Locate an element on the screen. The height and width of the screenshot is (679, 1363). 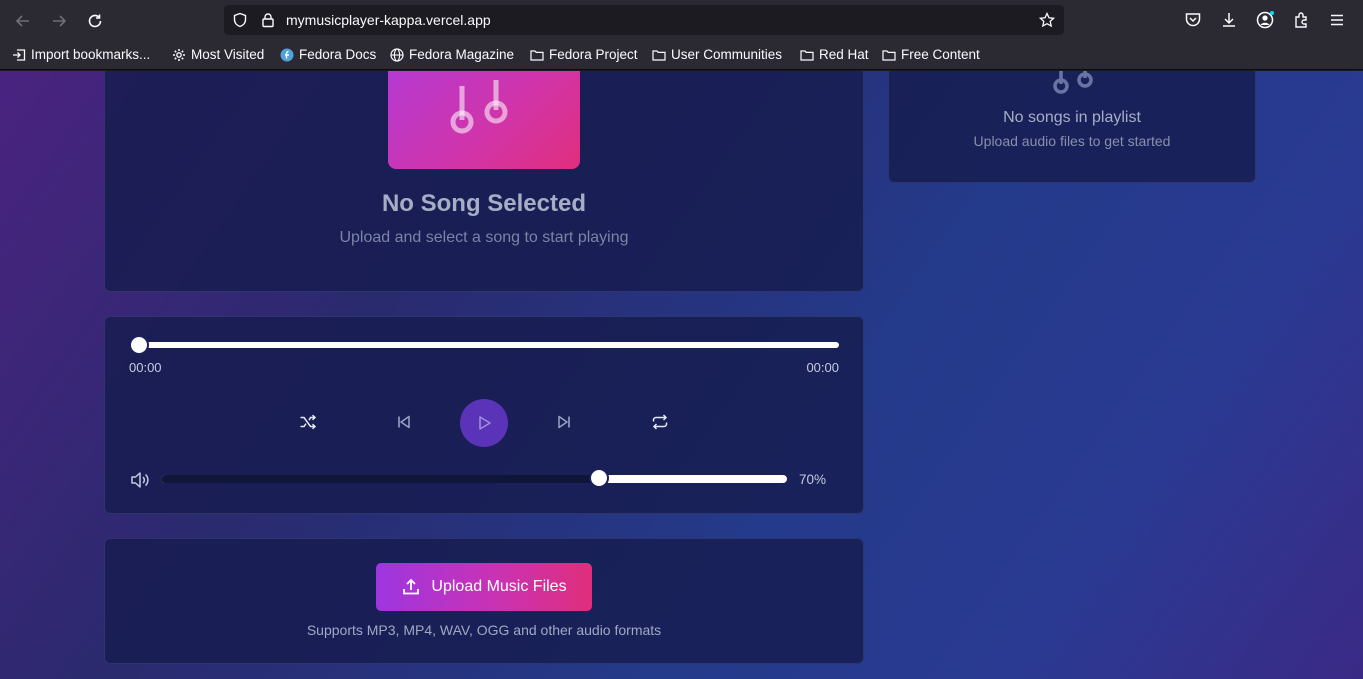
next-button is located at coordinates (564, 422).